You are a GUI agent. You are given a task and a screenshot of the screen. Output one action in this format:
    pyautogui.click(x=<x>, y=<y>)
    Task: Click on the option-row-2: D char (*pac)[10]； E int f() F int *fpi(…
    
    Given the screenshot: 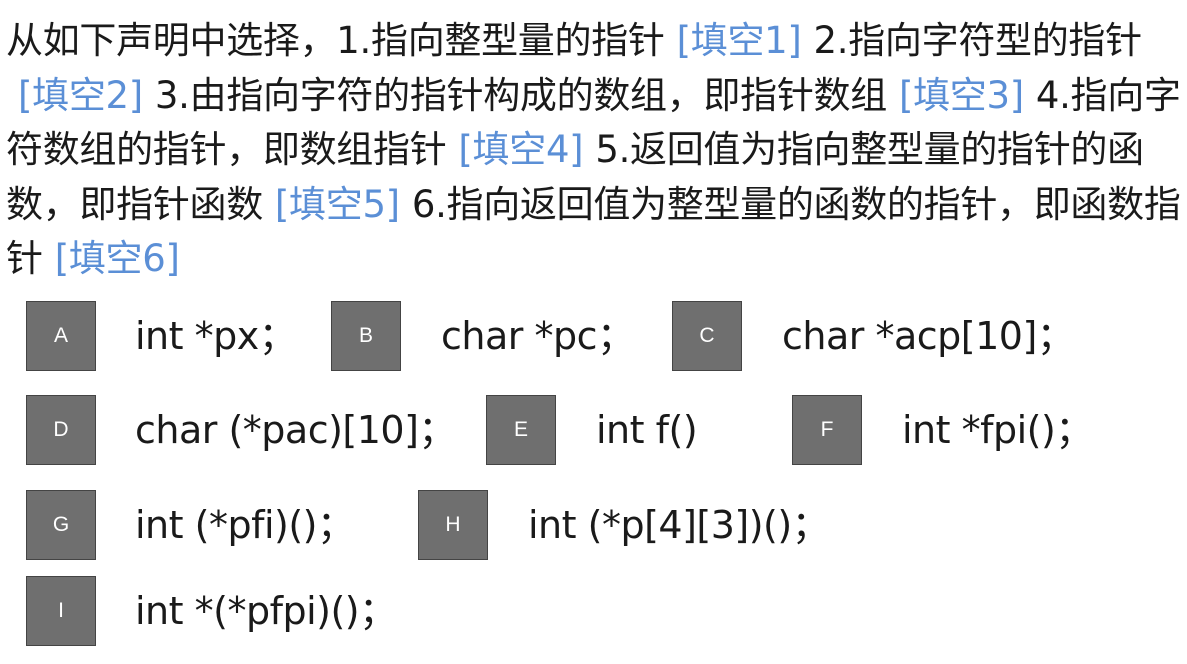 What is the action you would take?
    pyautogui.click(x=593, y=431)
    